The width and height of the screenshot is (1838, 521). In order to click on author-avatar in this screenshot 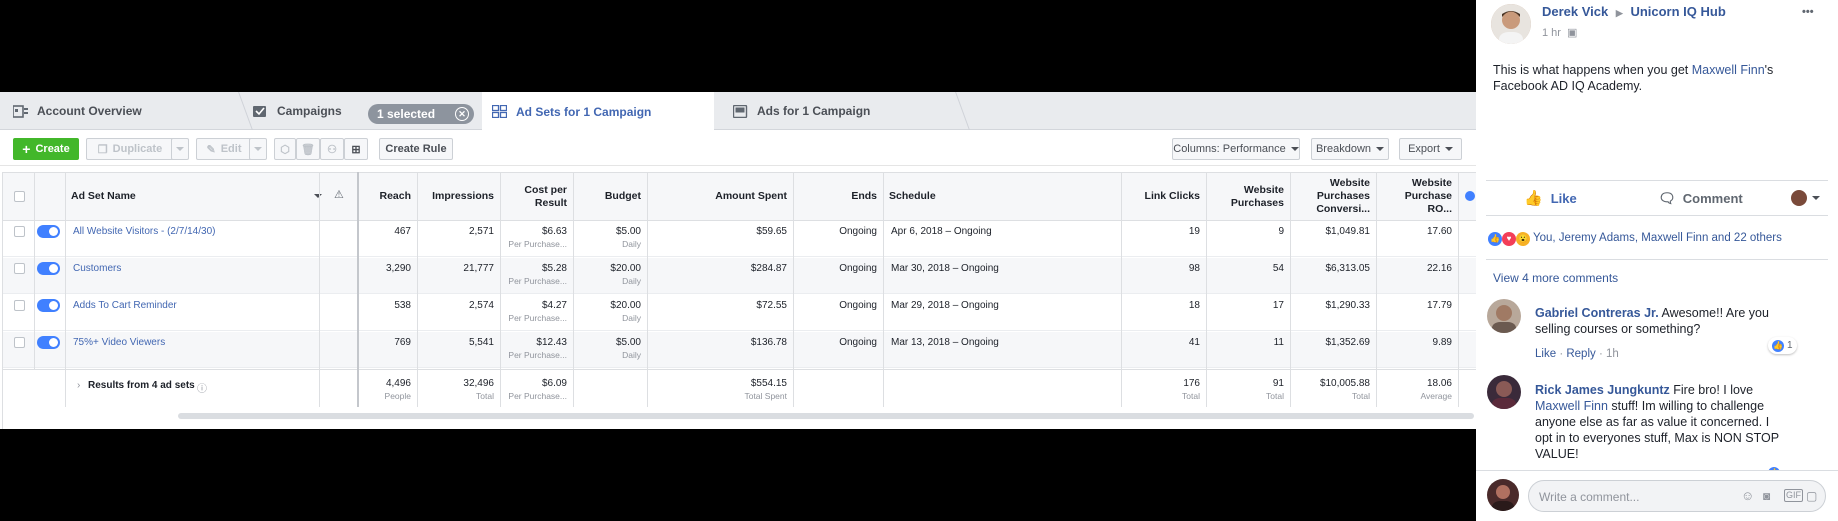, I will do `click(1511, 24)`.